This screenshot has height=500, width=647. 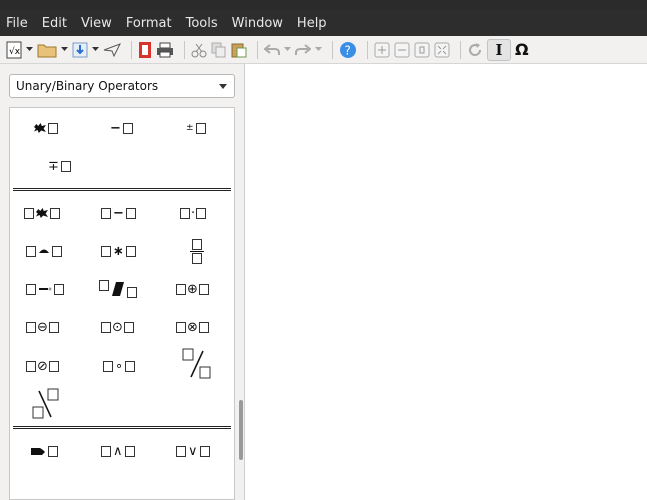 I want to click on neg-glyph-icon, so click(x=38, y=451).